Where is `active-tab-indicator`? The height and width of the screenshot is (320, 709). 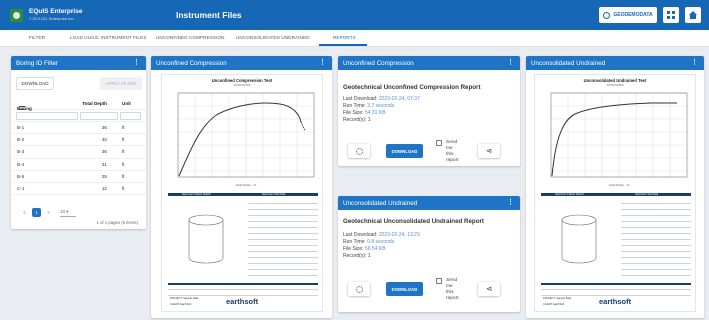 active-tab-indicator is located at coordinates (343, 45).